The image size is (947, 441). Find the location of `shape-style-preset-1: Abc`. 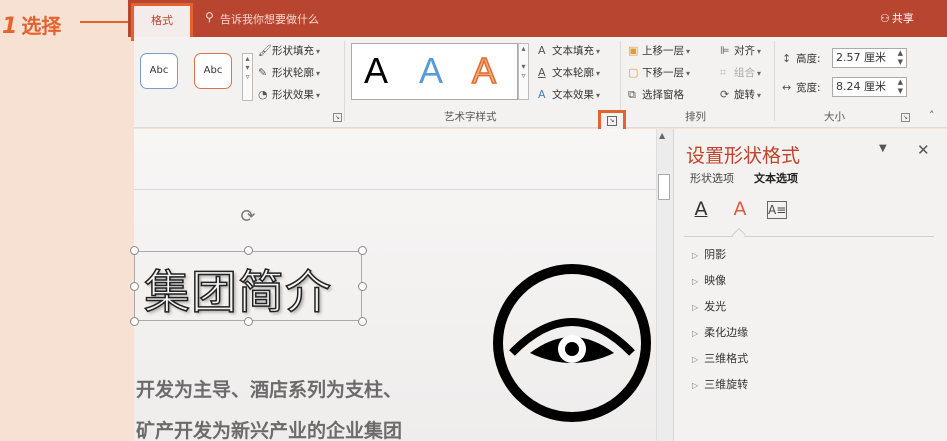

shape-style-preset-1: Abc is located at coordinates (159, 71).